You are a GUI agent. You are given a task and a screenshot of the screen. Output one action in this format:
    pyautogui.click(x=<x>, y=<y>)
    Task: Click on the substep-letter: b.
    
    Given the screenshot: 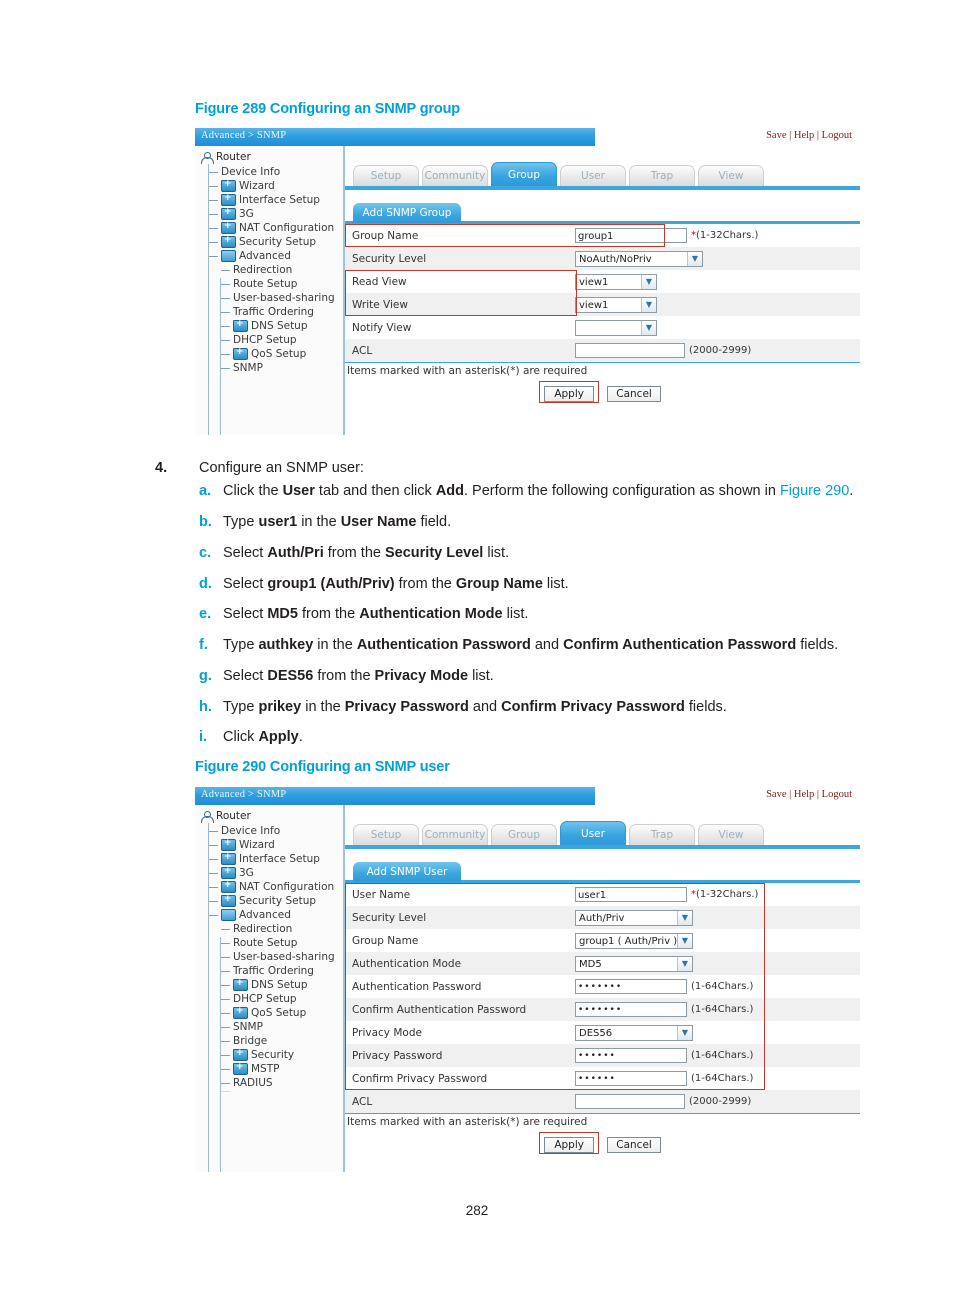 What is the action you would take?
    pyautogui.click(x=205, y=522)
    